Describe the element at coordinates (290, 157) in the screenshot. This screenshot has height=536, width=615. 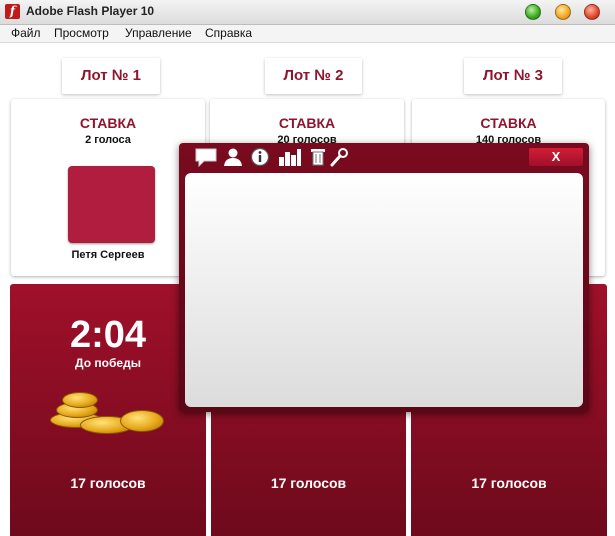
I see `bar-chart-icon` at that location.